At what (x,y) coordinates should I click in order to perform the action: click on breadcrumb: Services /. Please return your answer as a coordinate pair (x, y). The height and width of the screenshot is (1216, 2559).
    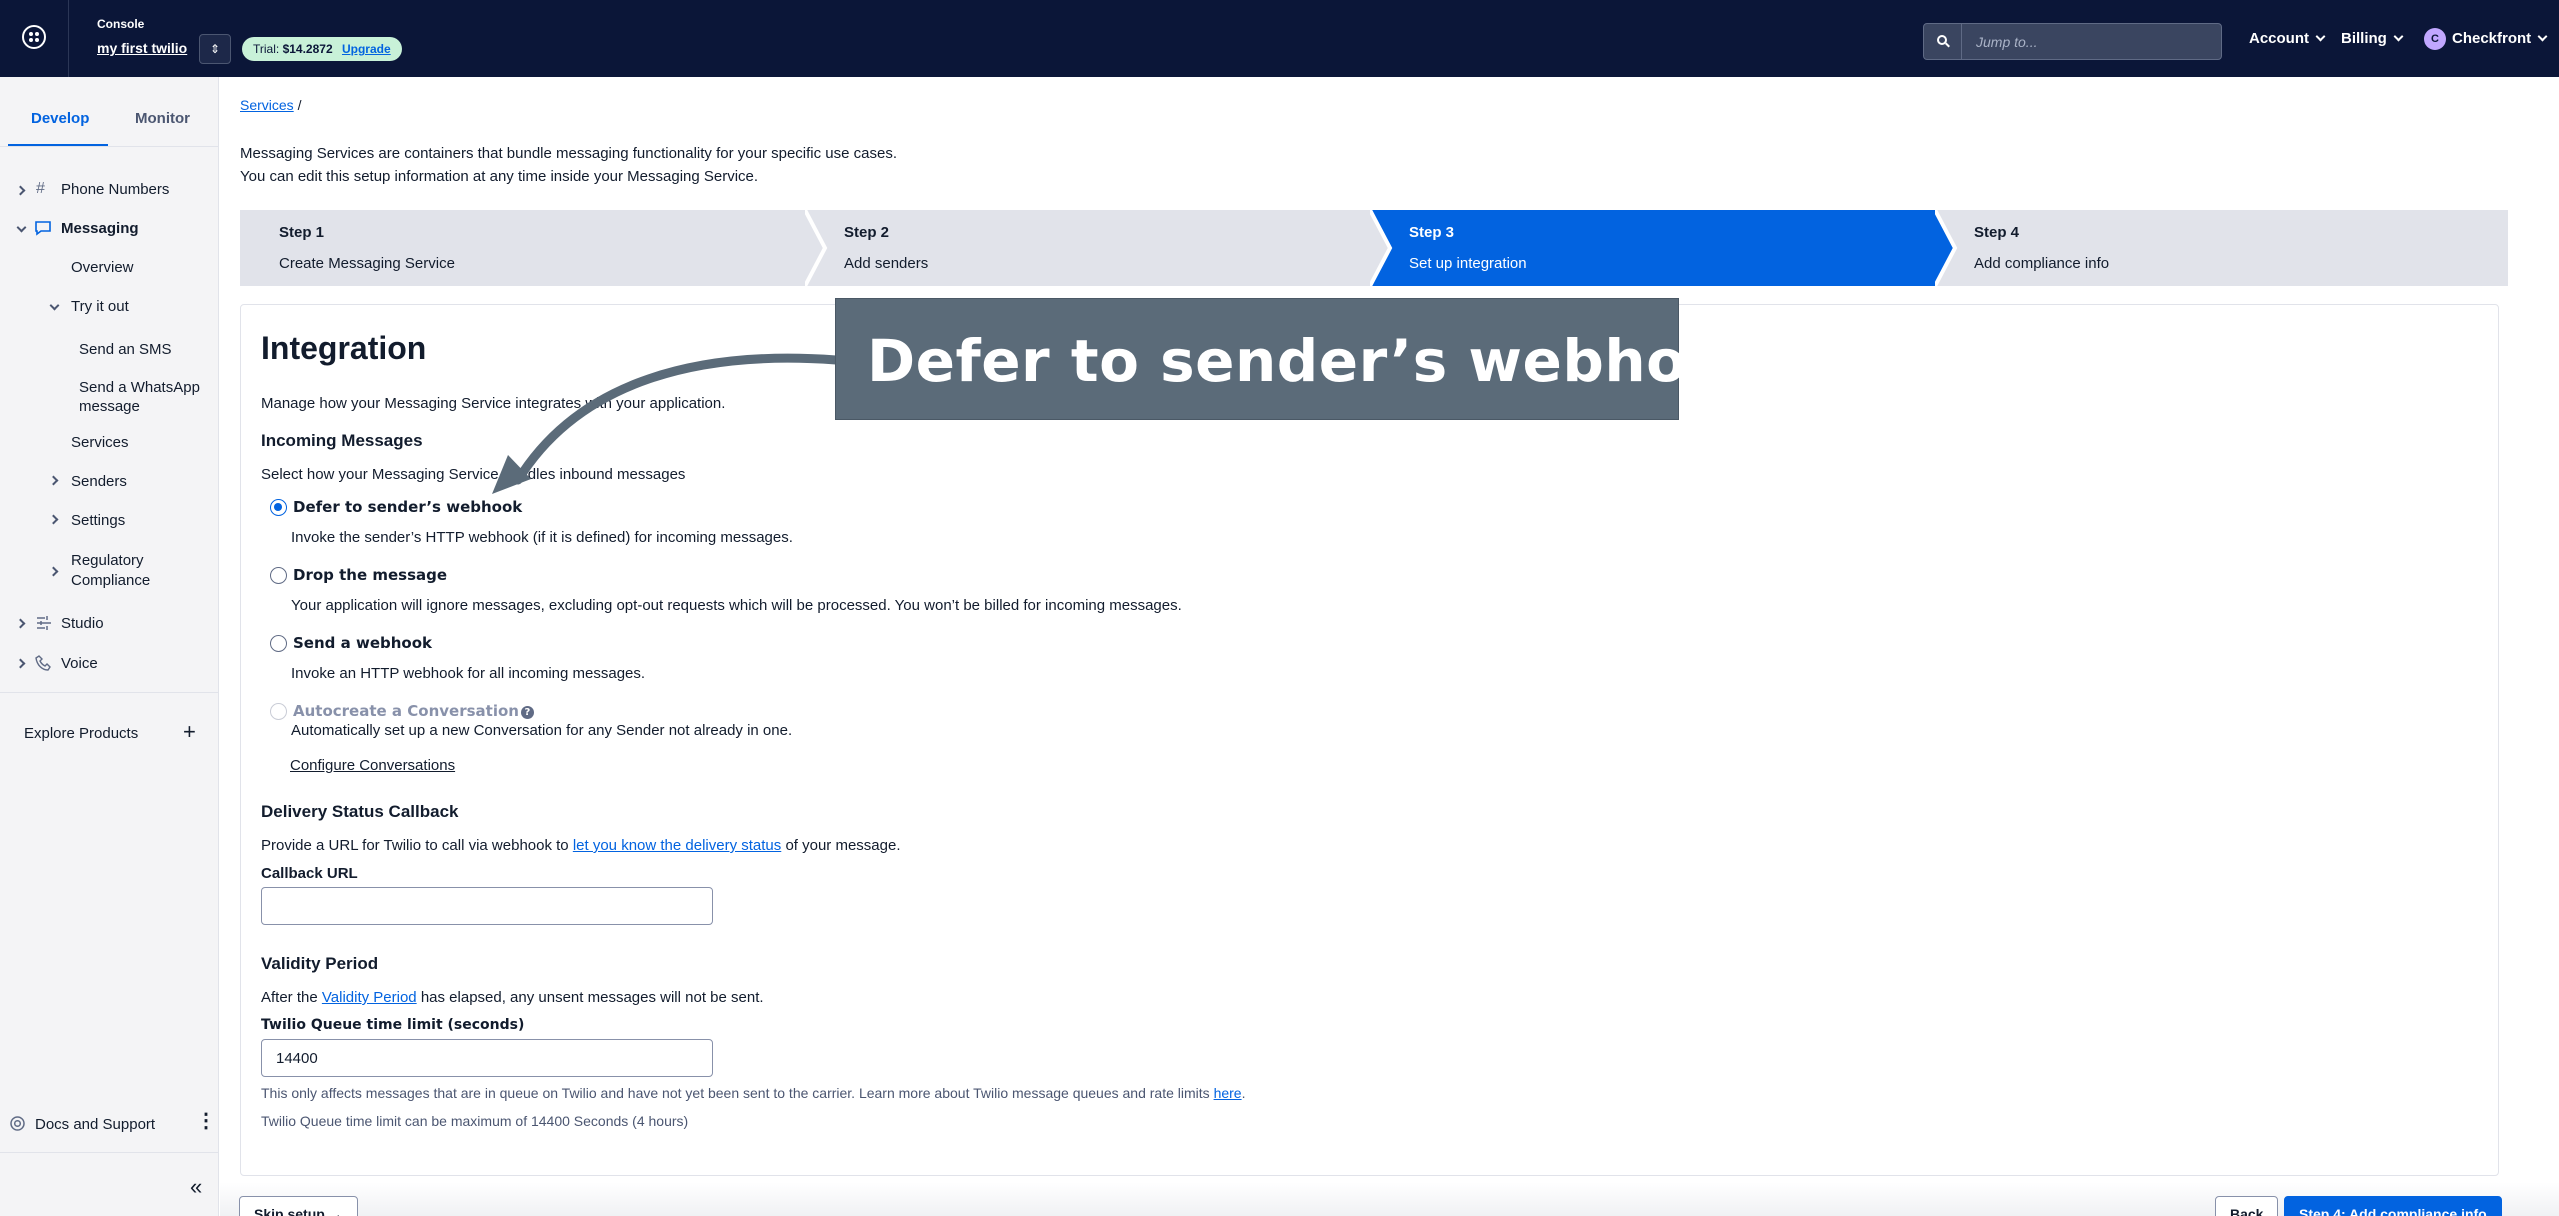
    Looking at the image, I should click on (270, 105).